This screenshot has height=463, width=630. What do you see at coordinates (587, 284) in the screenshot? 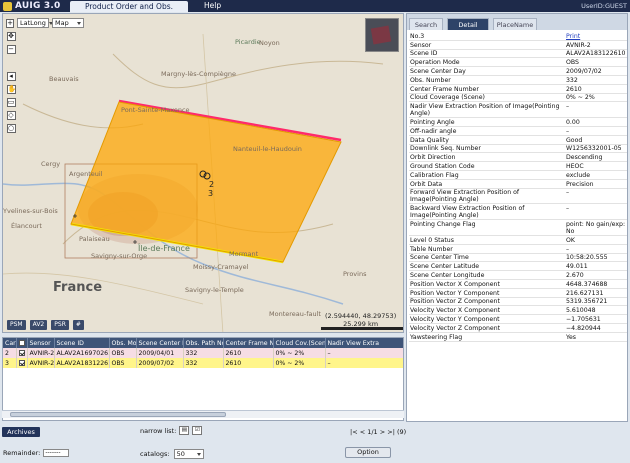
I see `detail-value: 4648.374688` at bounding box center [587, 284].